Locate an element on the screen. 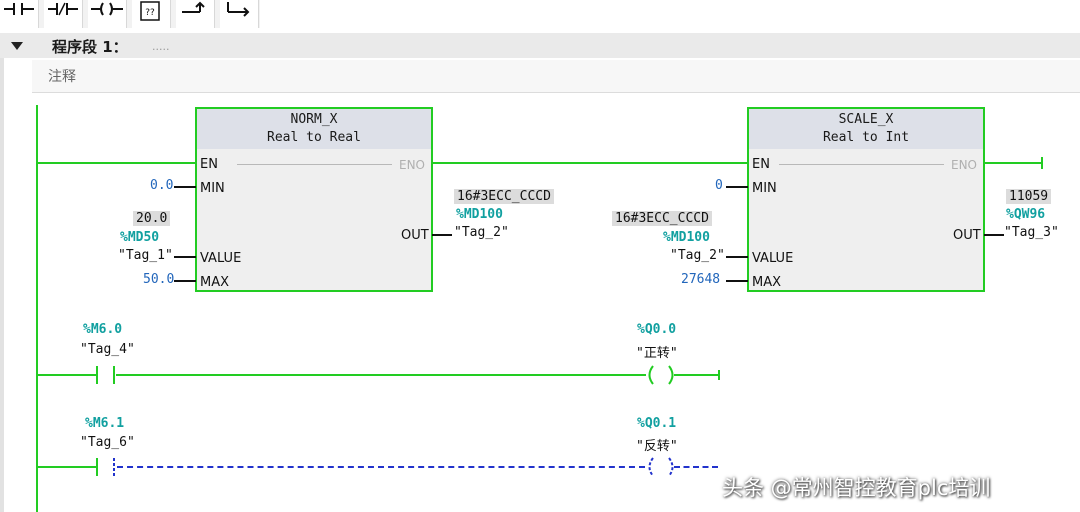 The height and width of the screenshot is (512, 1080). rung3-wire-right is located at coordinates (696, 467).